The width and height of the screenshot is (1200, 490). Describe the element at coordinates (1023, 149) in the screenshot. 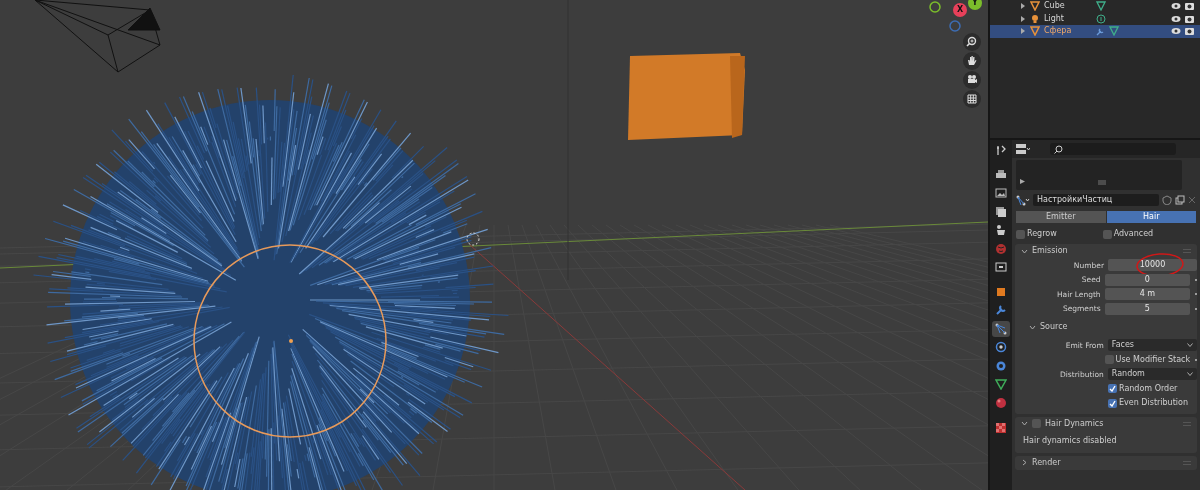

I see `editor-type-icon` at that location.